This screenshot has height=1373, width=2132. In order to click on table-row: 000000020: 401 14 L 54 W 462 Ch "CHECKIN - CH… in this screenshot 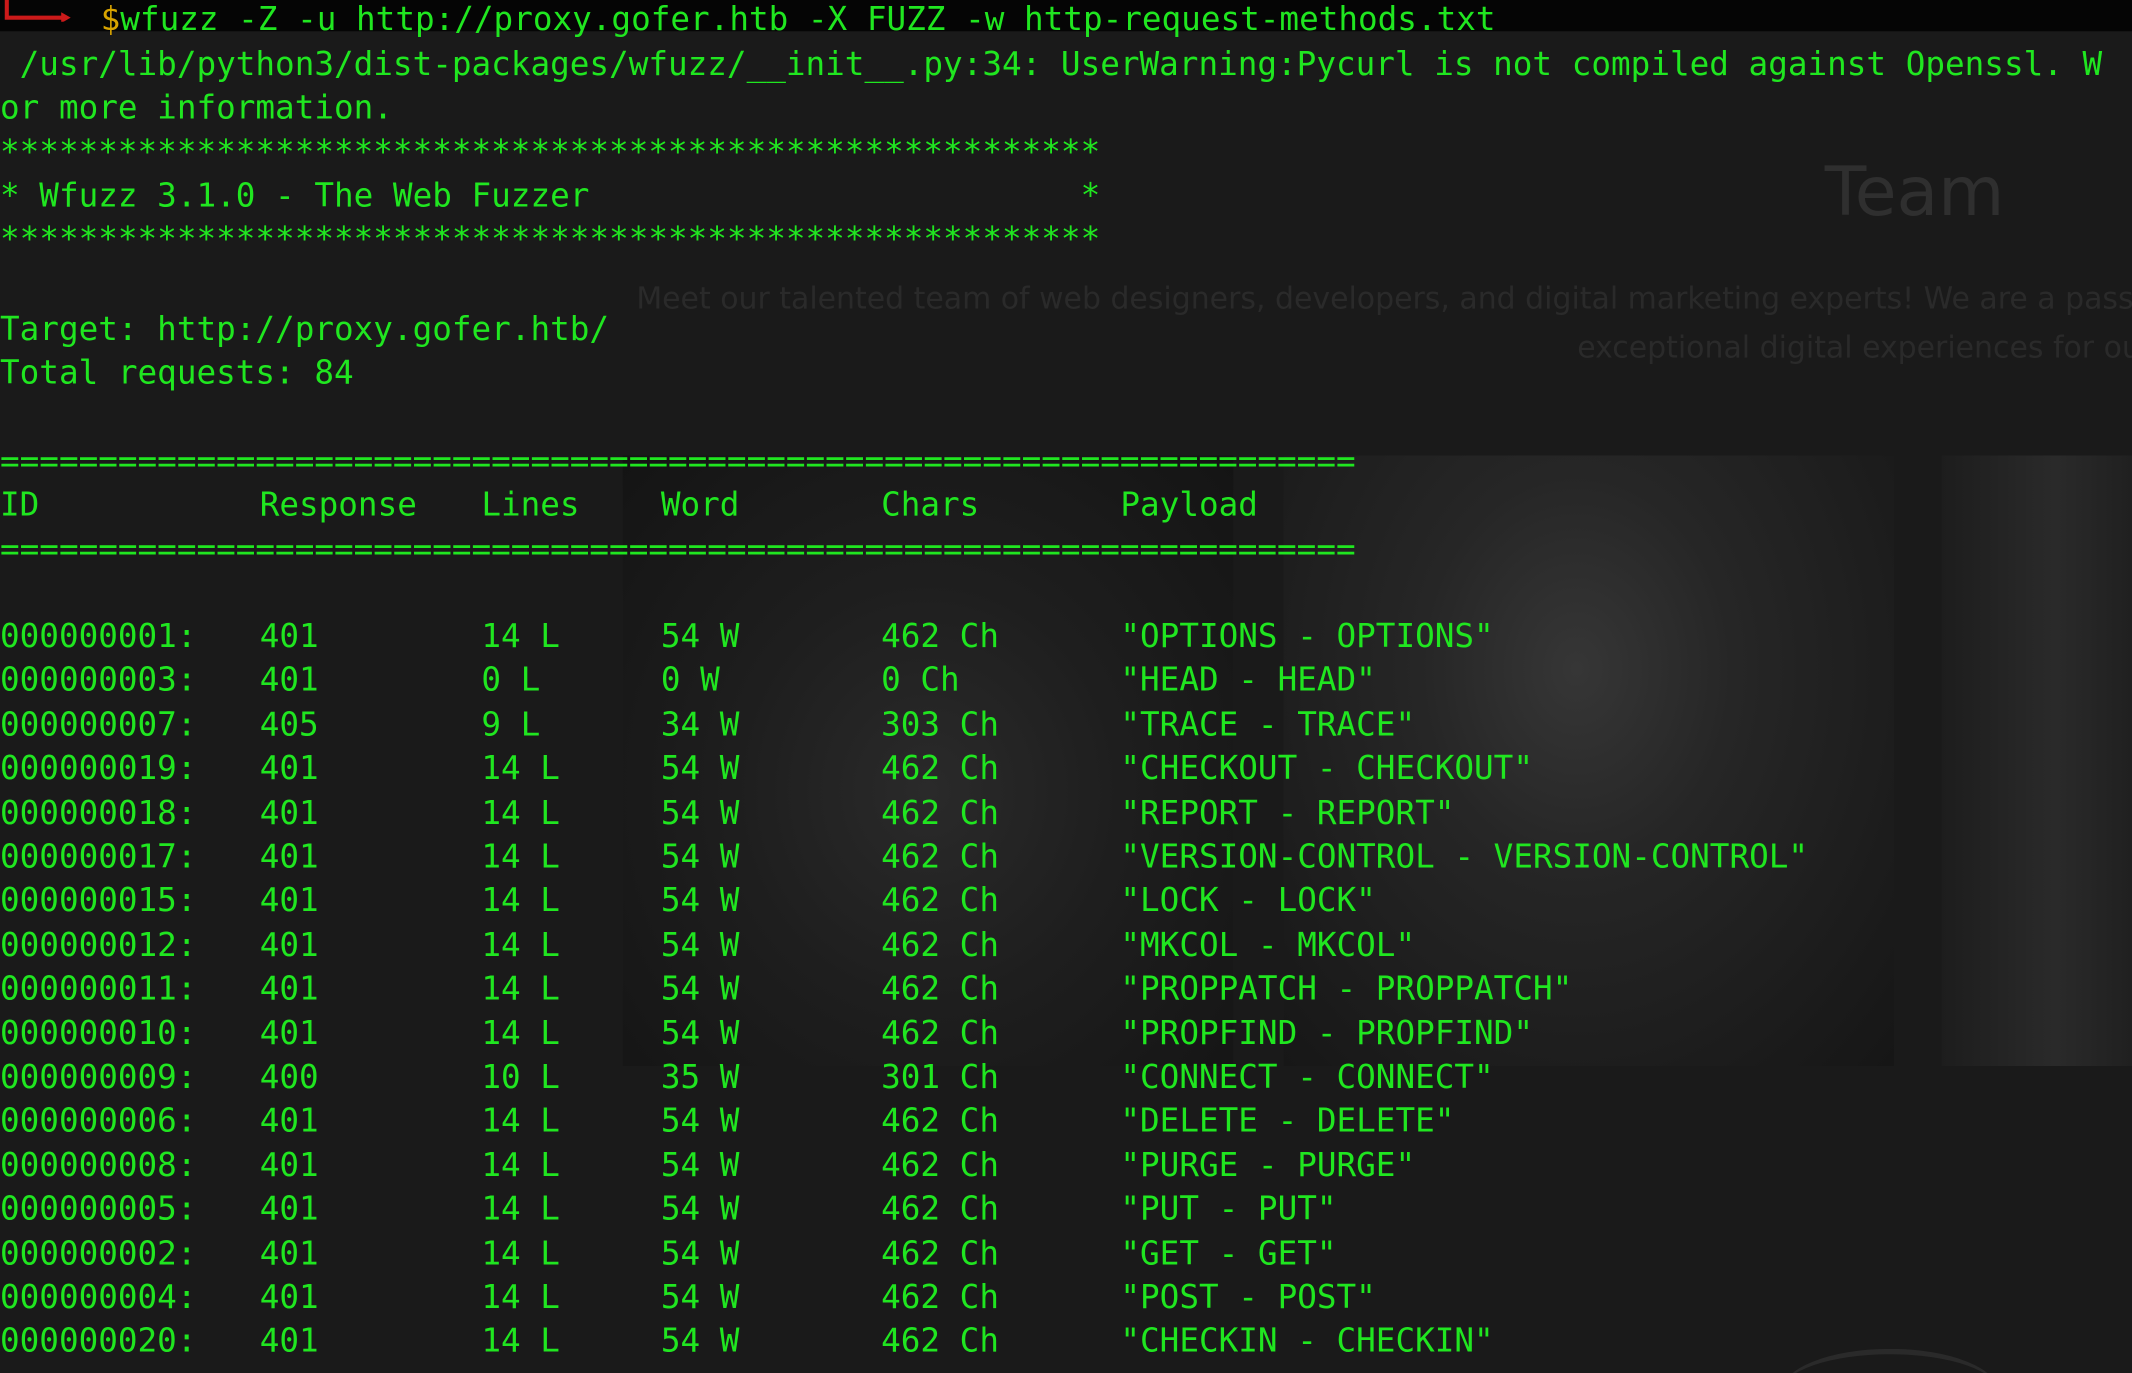, I will do `click(1066, 1341)`.